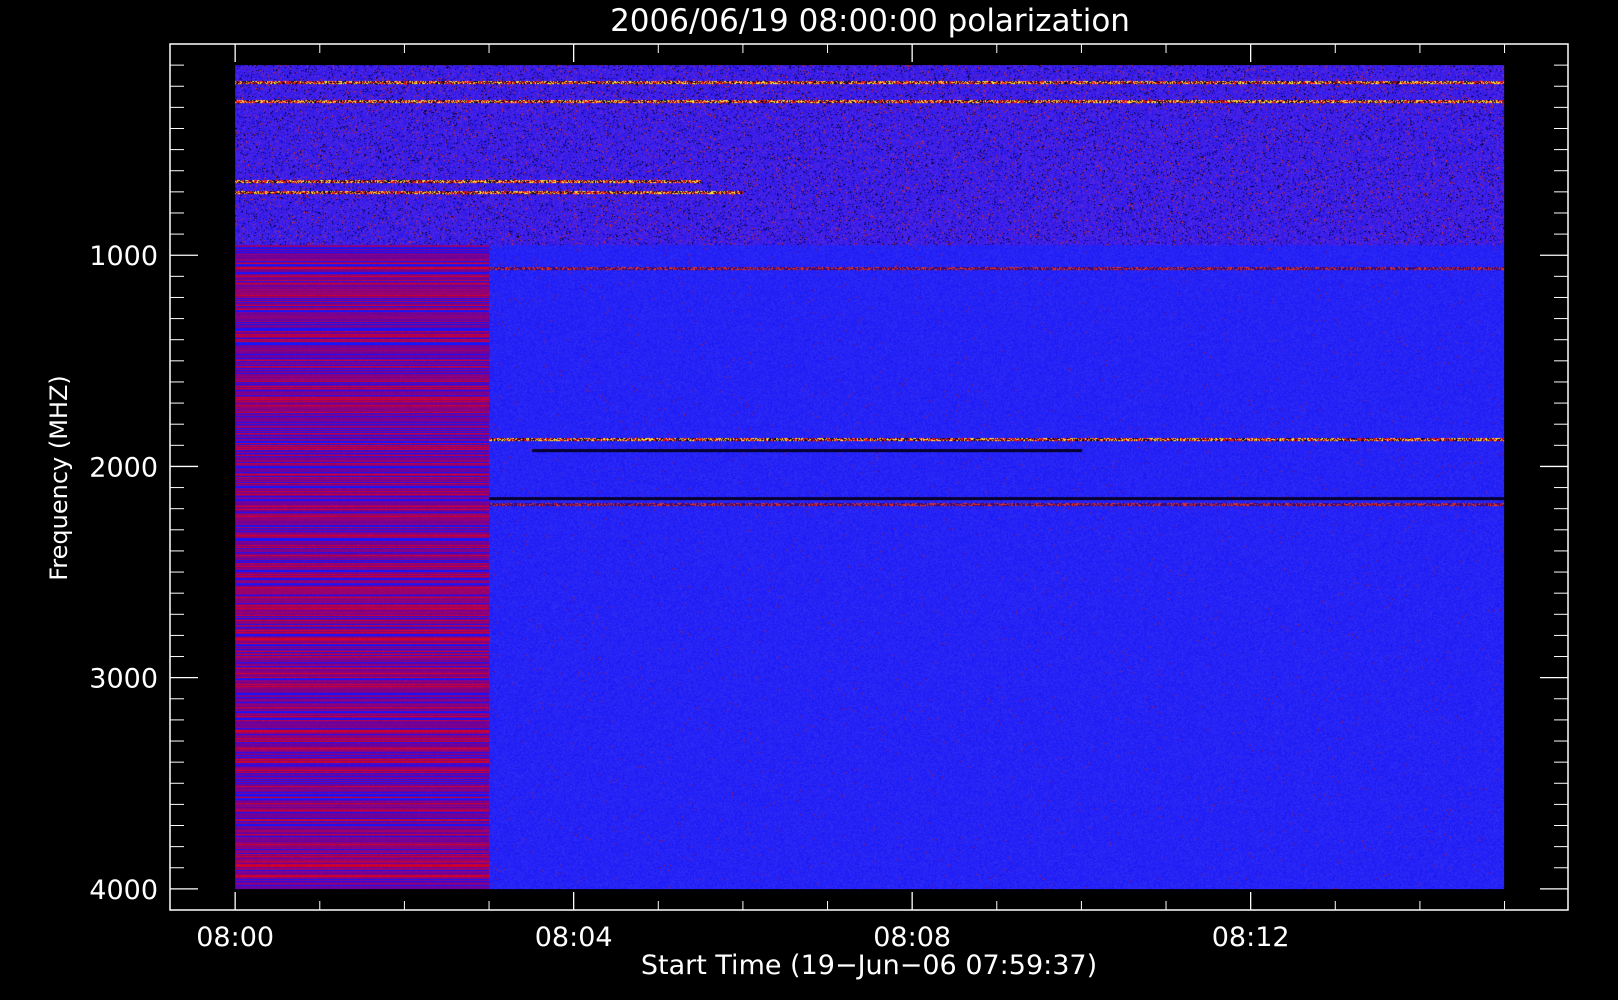 This screenshot has width=1618, height=1000. I want to click on x-tick-label: 08:00, so click(235, 937).